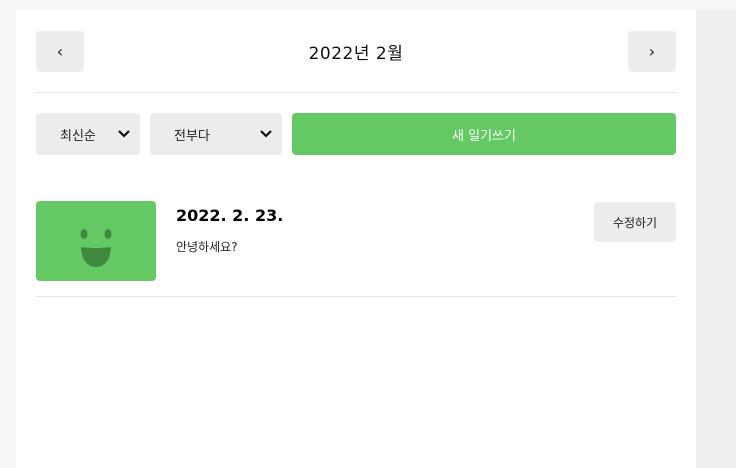 This screenshot has width=736, height=468. Describe the element at coordinates (356, 92) in the screenshot. I see `header-divider` at that location.